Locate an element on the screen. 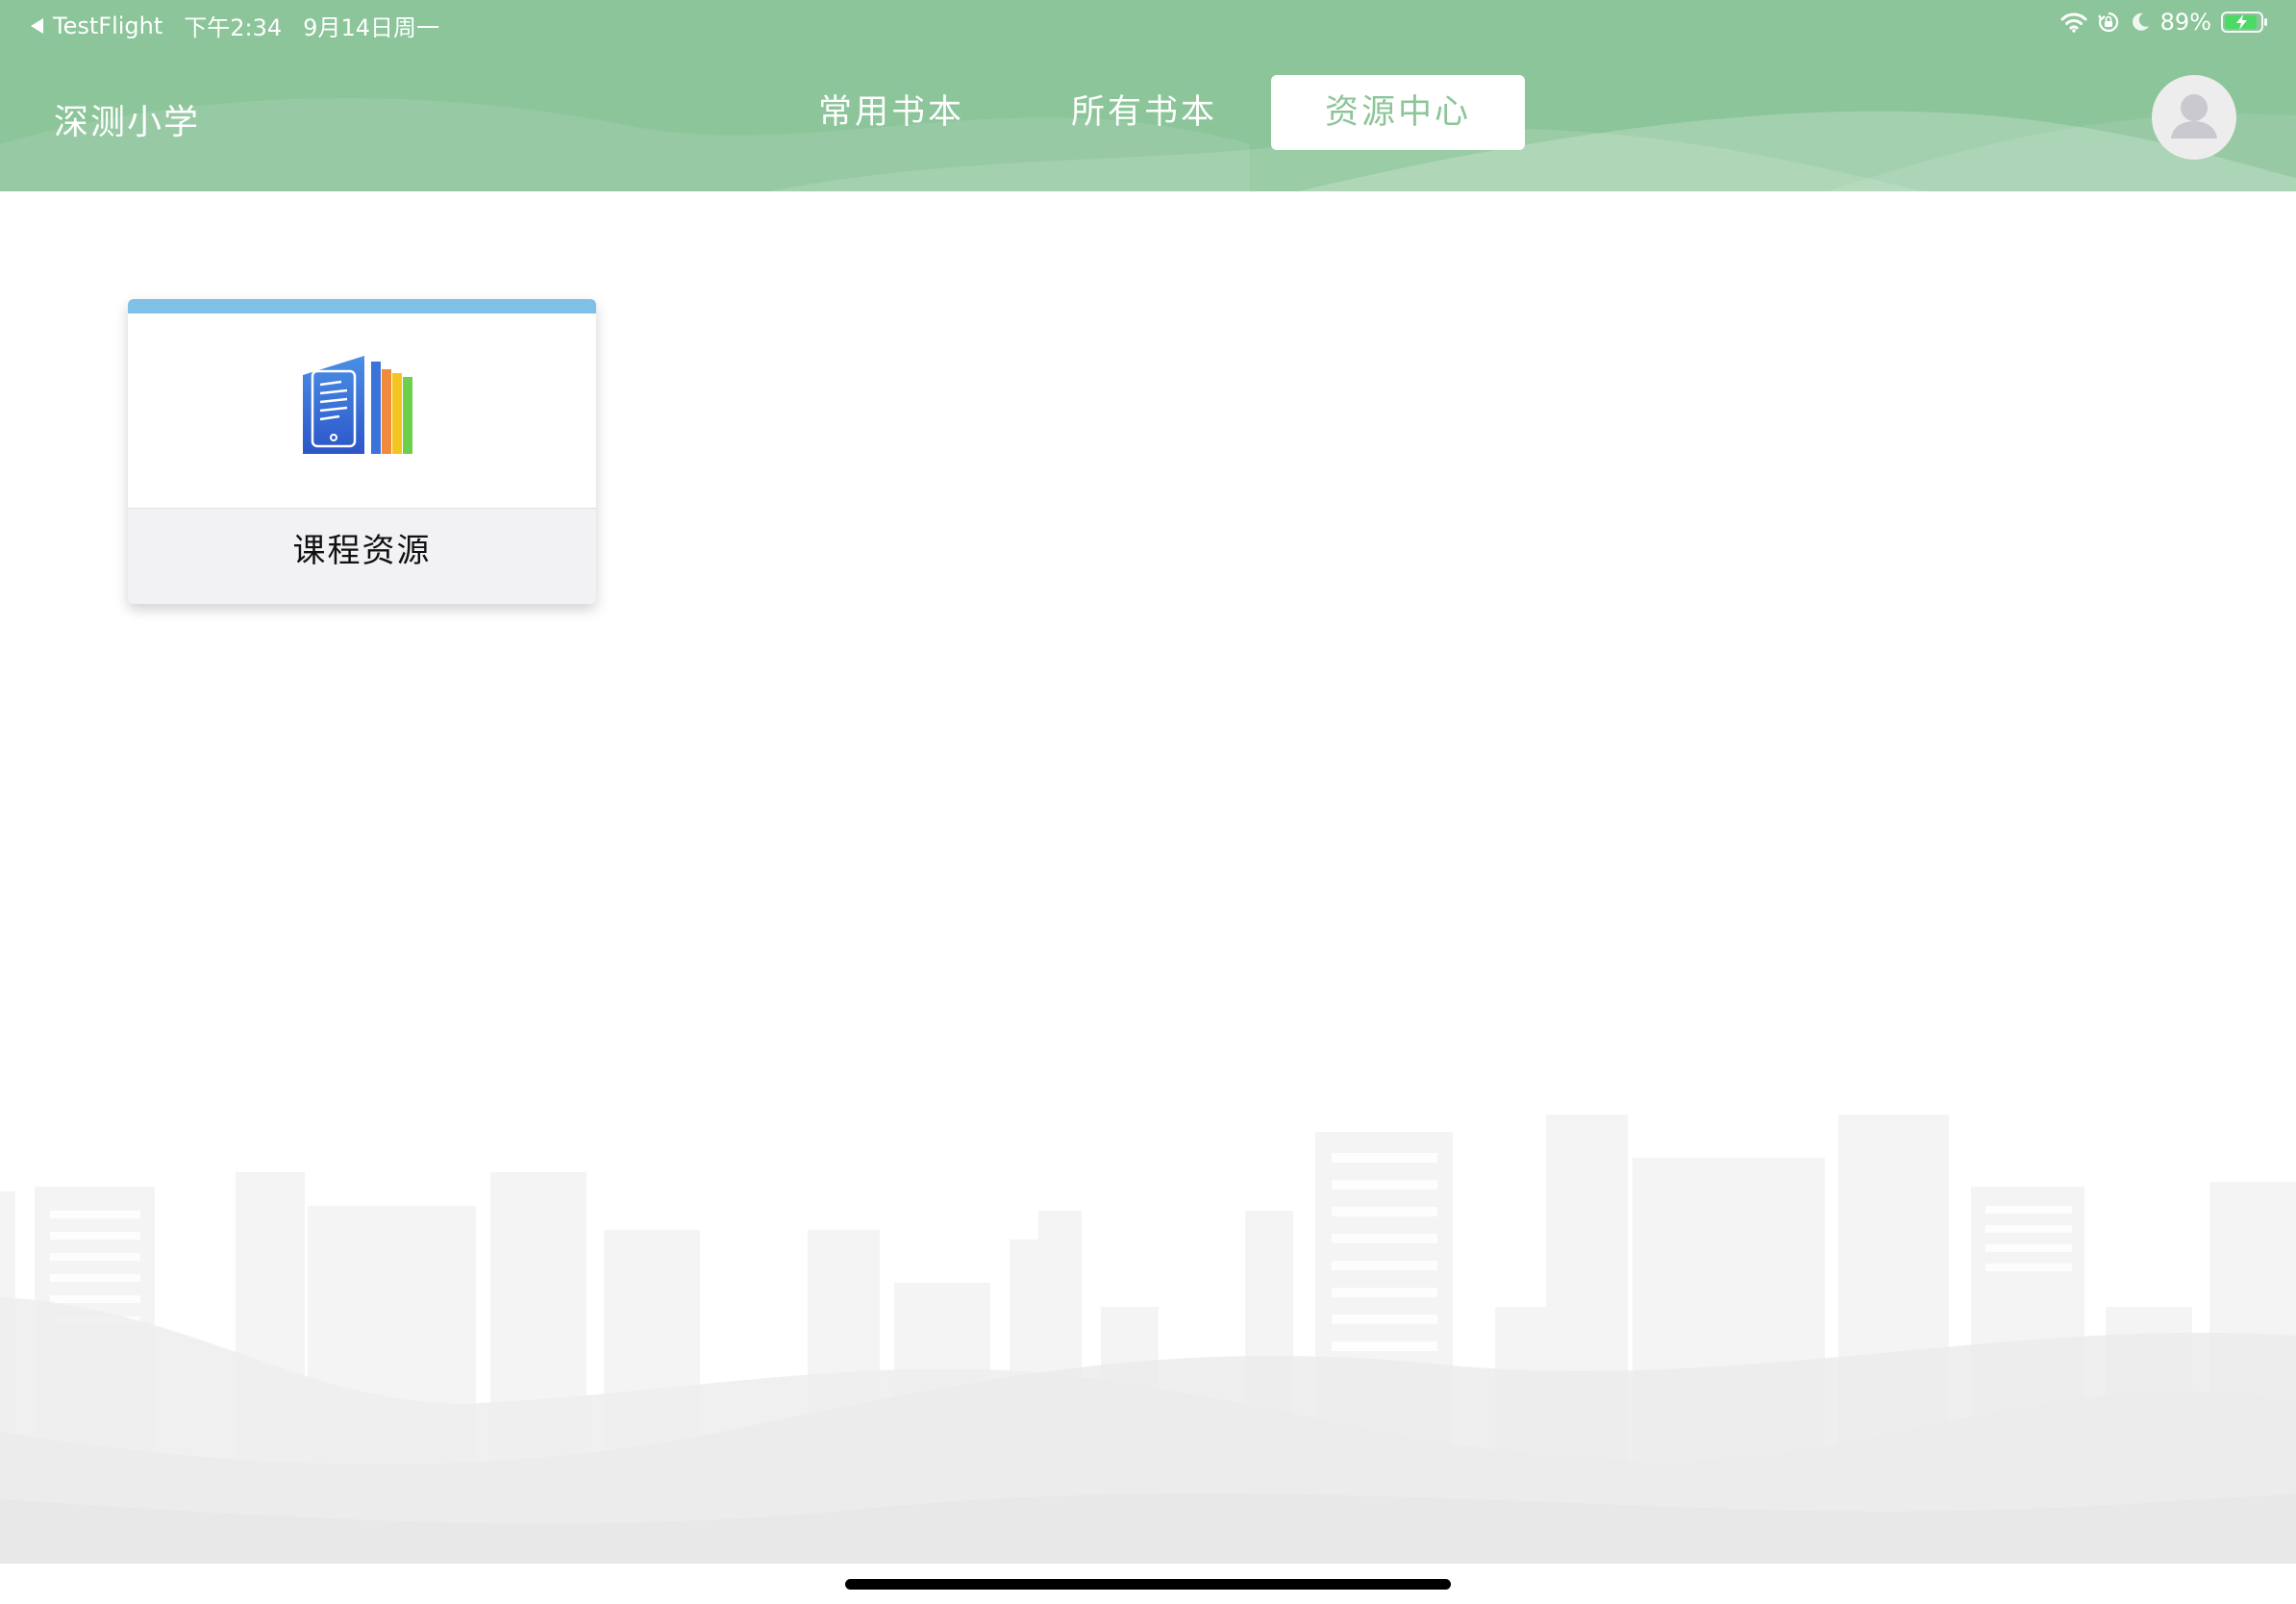 This screenshot has height=1604, width=2296. status-left: TestFlight 下午2:34 9月14日周一 is located at coordinates (235, 25).